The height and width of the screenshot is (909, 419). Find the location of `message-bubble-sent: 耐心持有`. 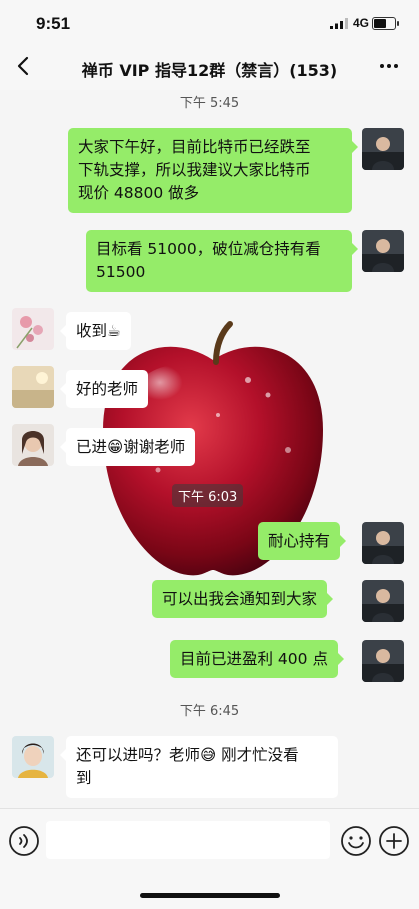

message-bubble-sent: 耐心持有 is located at coordinates (302, 541).